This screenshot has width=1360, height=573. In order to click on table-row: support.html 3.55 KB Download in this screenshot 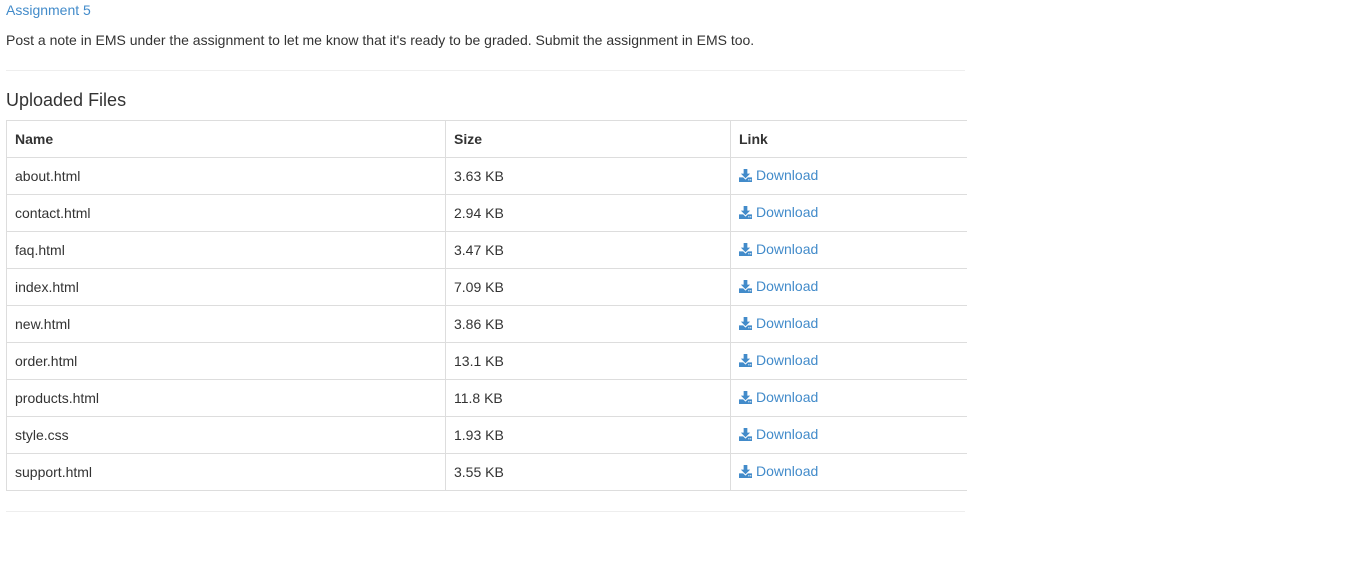, I will do `click(486, 472)`.